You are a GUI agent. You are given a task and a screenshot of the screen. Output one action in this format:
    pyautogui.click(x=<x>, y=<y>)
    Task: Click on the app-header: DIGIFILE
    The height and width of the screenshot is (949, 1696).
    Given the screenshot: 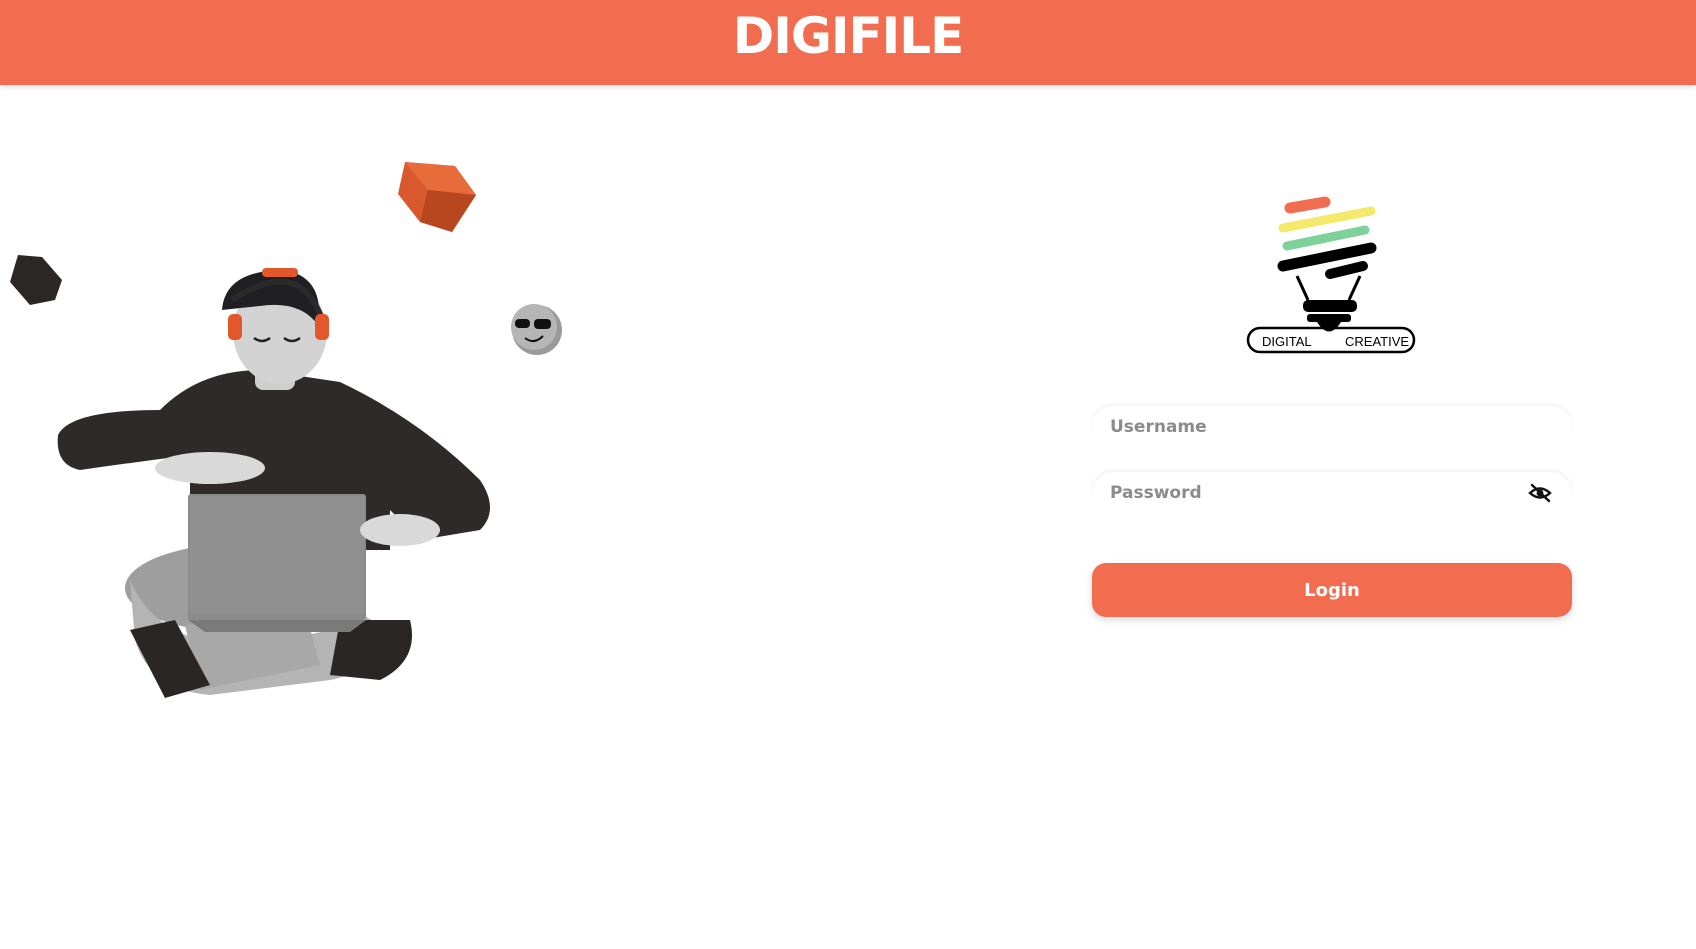 What is the action you would take?
    pyautogui.click(x=848, y=42)
    